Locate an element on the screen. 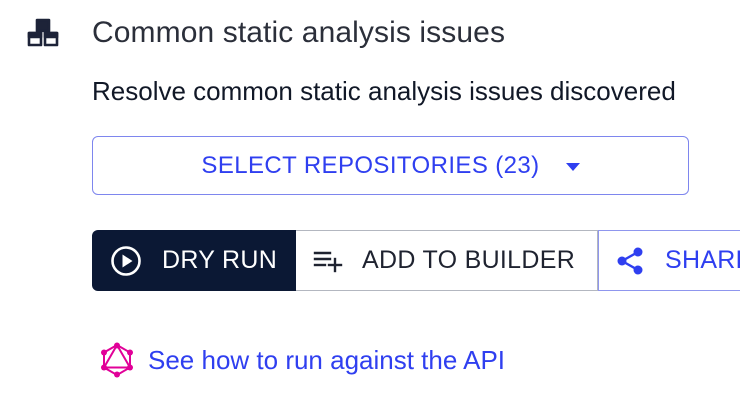 This screenshot has height=418, width=740. caret-down-icon is located at coordinates (572, 166).